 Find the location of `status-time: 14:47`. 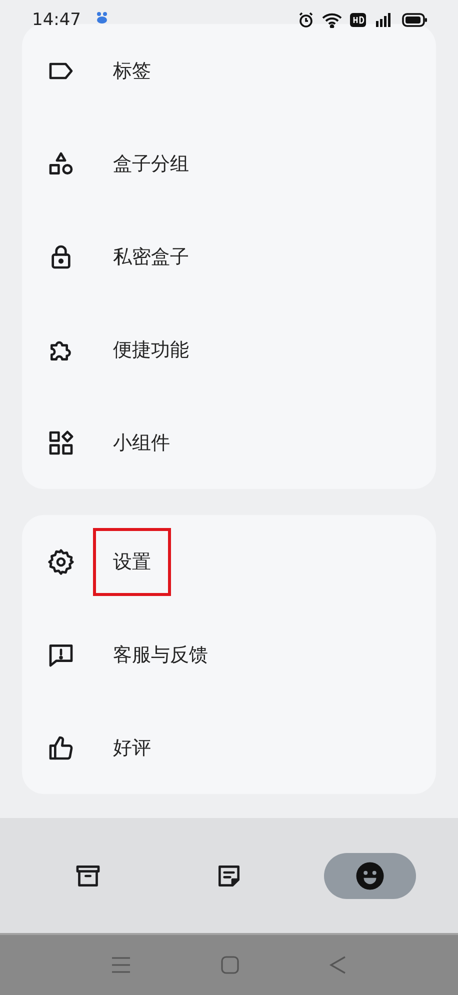

status-time: 14:47 is located at coordinates (56, 20).